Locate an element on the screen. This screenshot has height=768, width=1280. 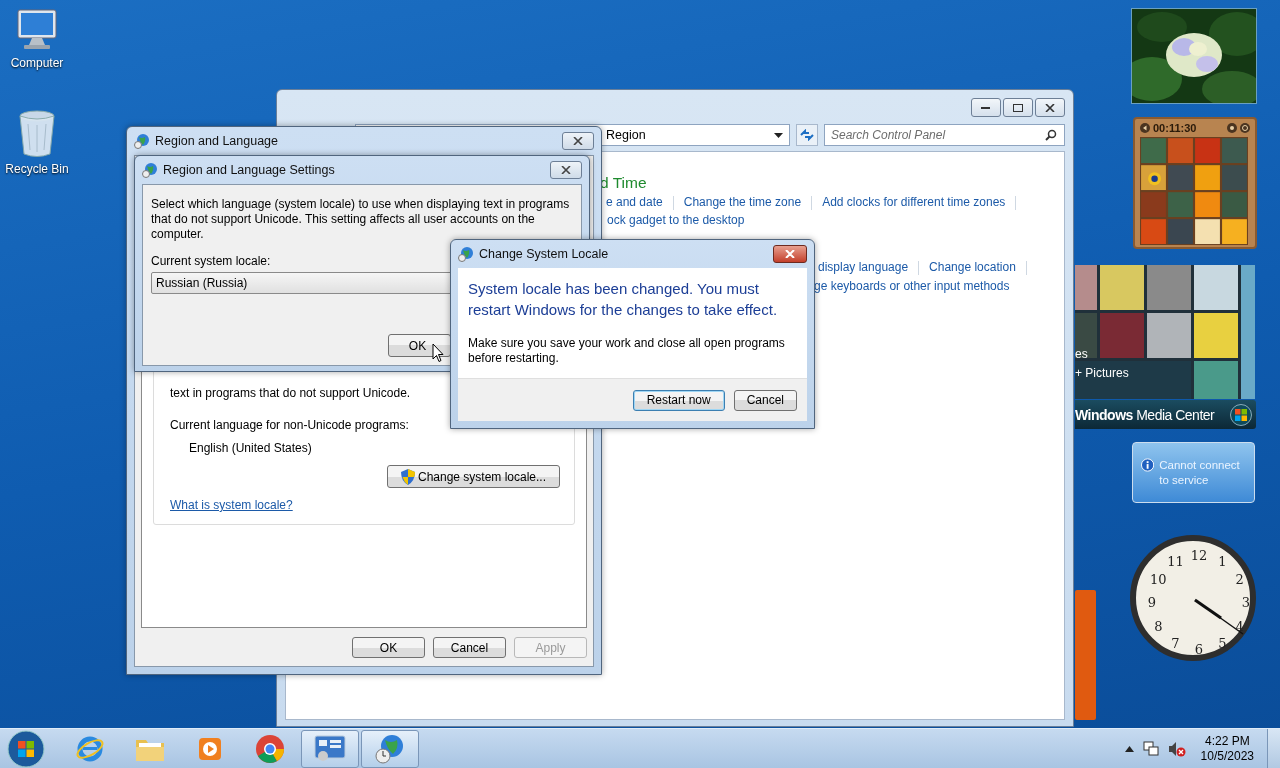
control-panel-icon is located at coordinates (330, 749).